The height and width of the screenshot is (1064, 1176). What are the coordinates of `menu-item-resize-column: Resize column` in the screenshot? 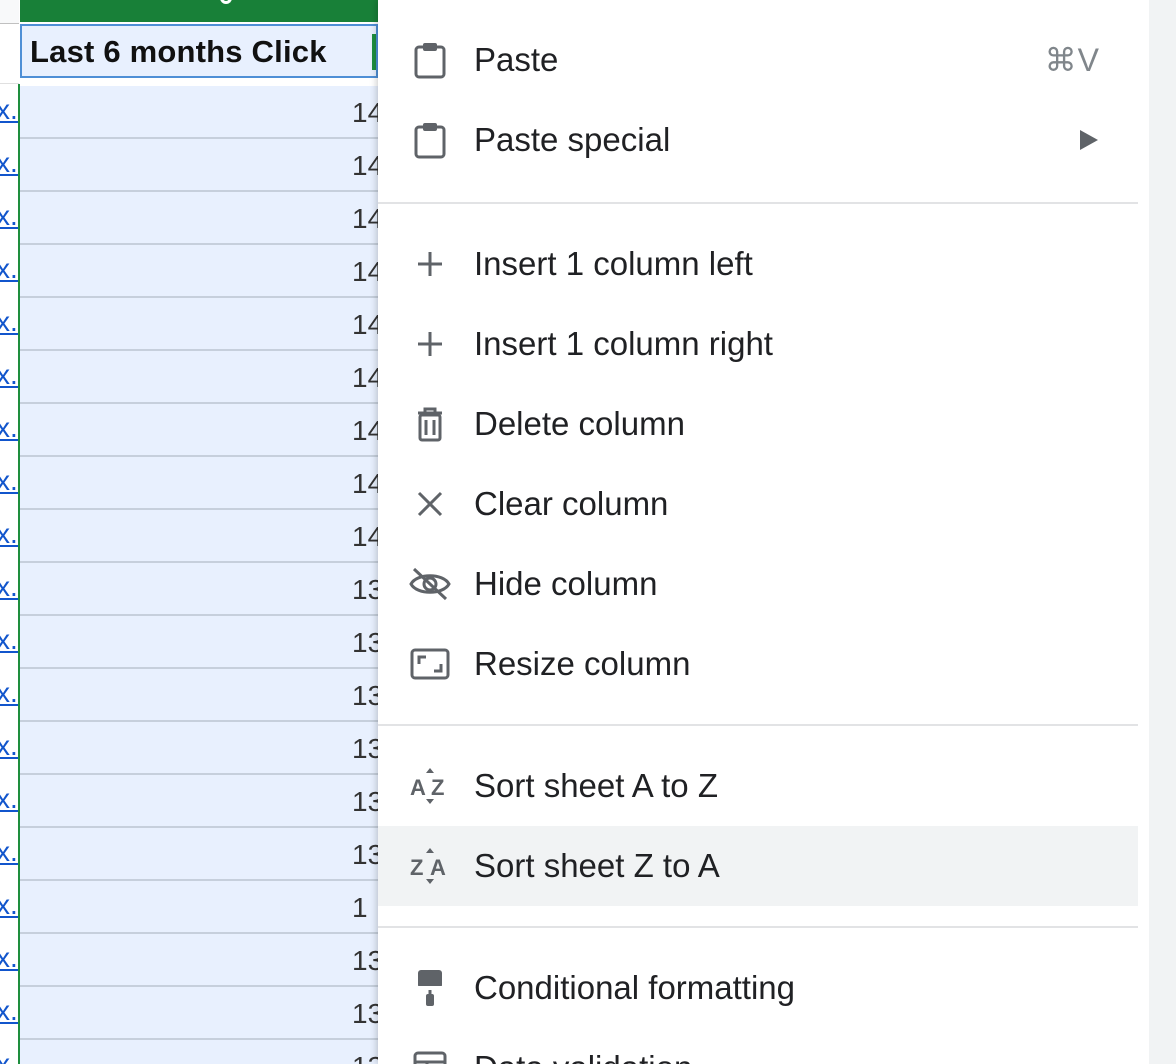 It's located at (758, 664).